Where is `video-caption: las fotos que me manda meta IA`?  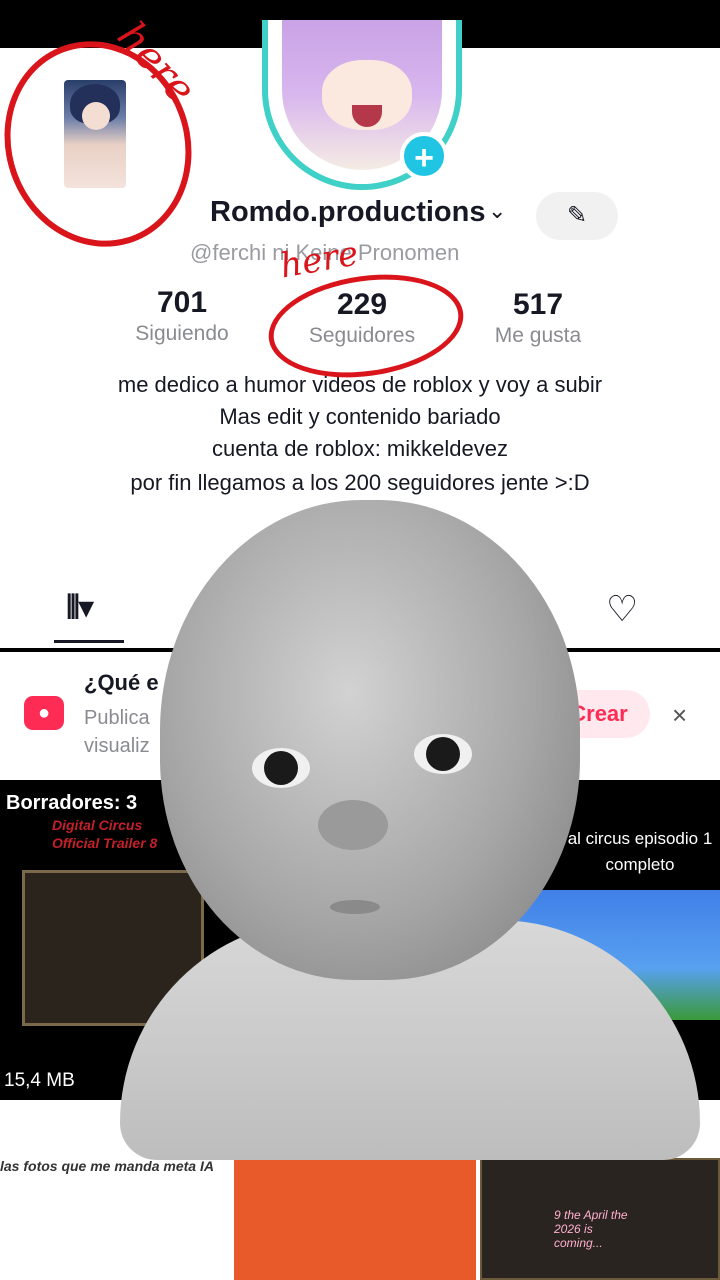
video-caption: las fotos que me manda meta IA is located at coordinates (107, 1166).